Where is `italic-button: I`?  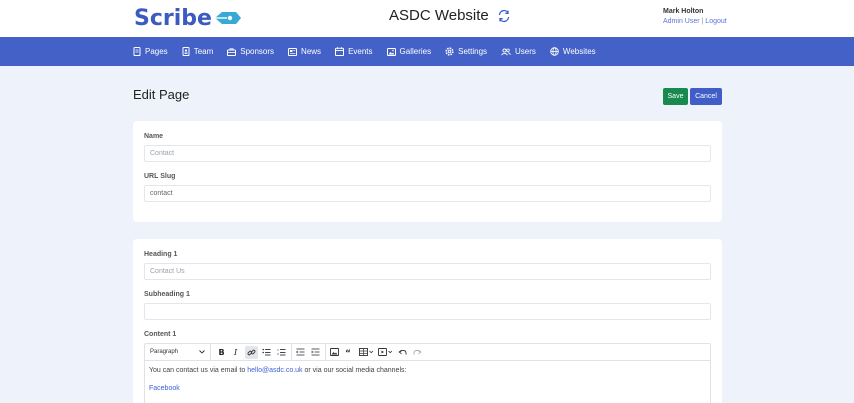
italic-button: I is located at coordinates (236, 352).